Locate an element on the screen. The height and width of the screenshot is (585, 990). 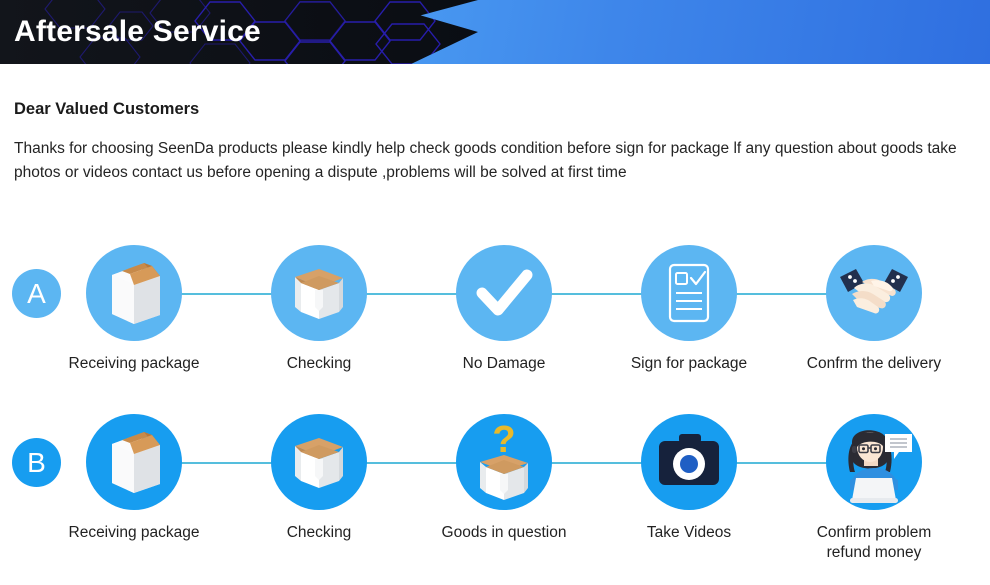
camera-icon is located at coordinates (689, 459).